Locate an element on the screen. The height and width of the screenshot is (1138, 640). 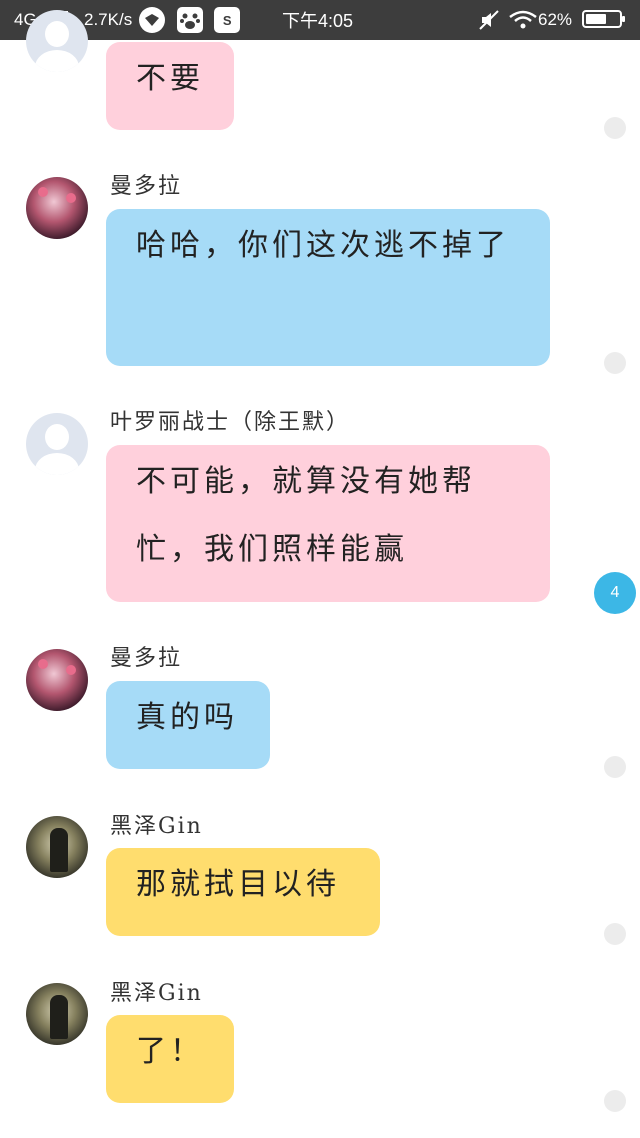
message-bubble: 那就拭目以待 is located at coordinates (243, 892).